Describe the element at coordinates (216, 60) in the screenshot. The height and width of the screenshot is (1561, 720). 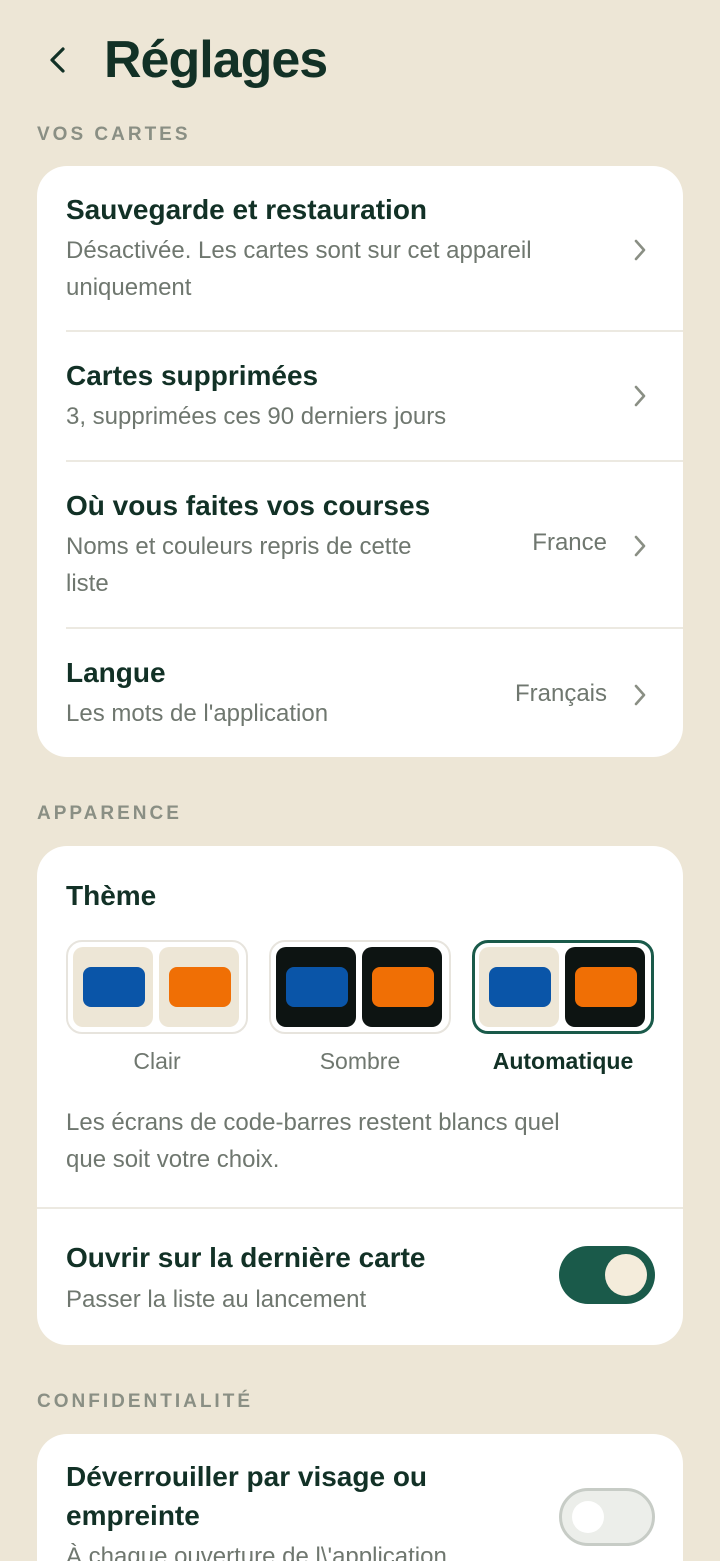
I see `page-title: Réglages` at that location.